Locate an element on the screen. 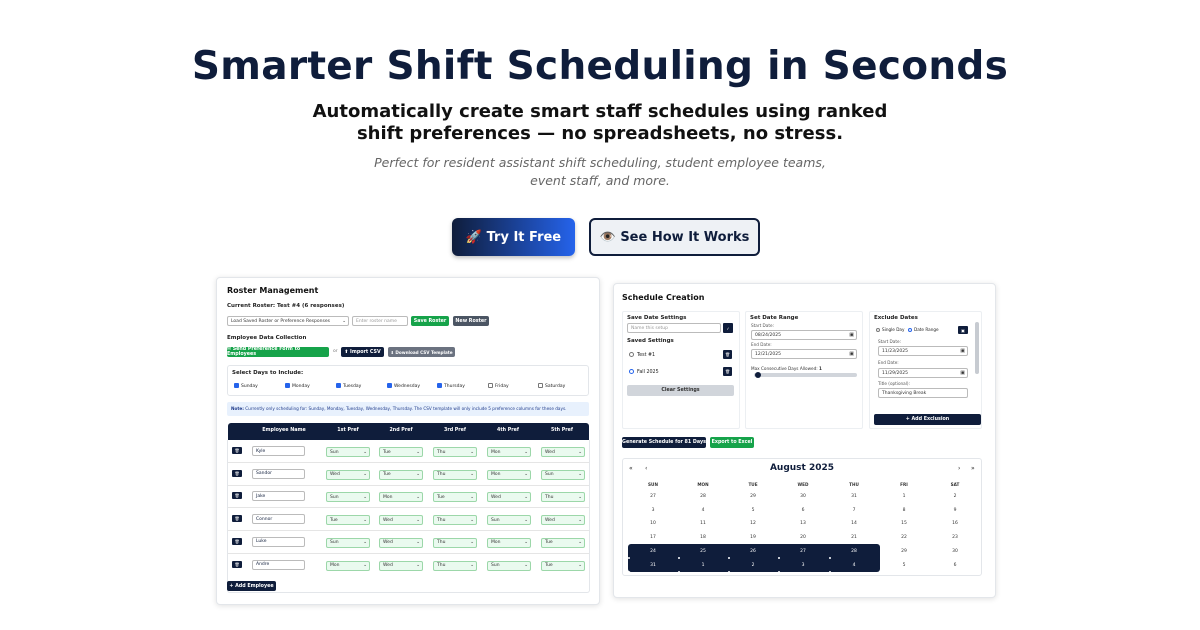 The image size is (1200, 630). calendar-day: 21 is located at coordinates (854, 537).